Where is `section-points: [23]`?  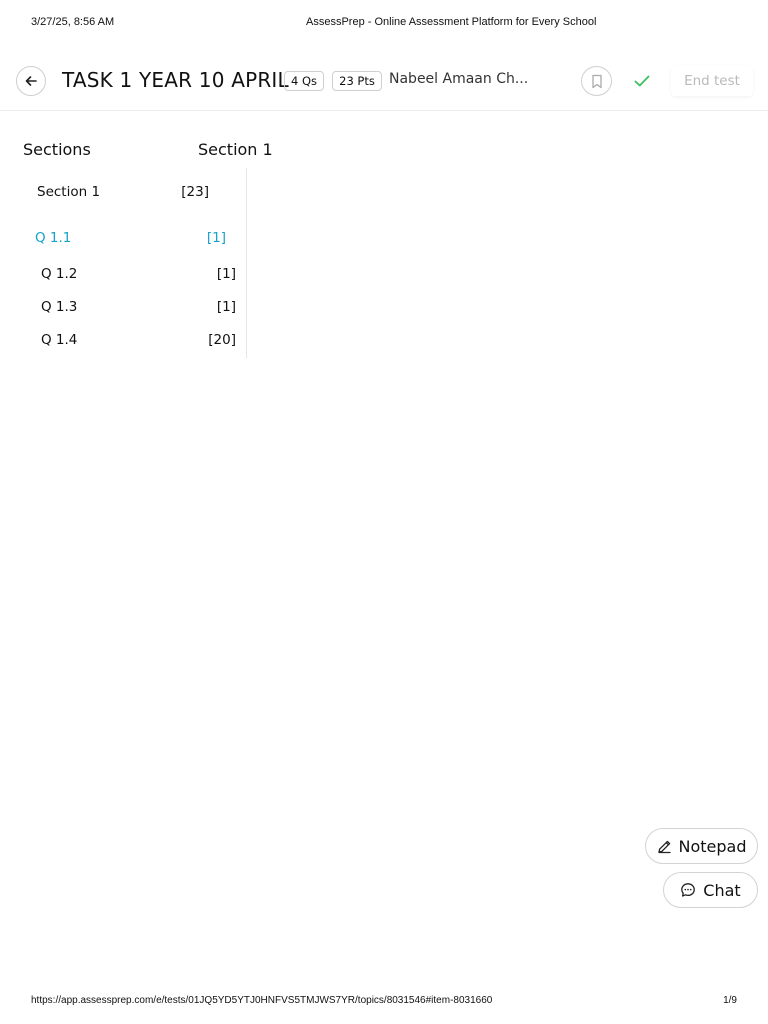
section-points: [23] is located at coordinates (195, 192).